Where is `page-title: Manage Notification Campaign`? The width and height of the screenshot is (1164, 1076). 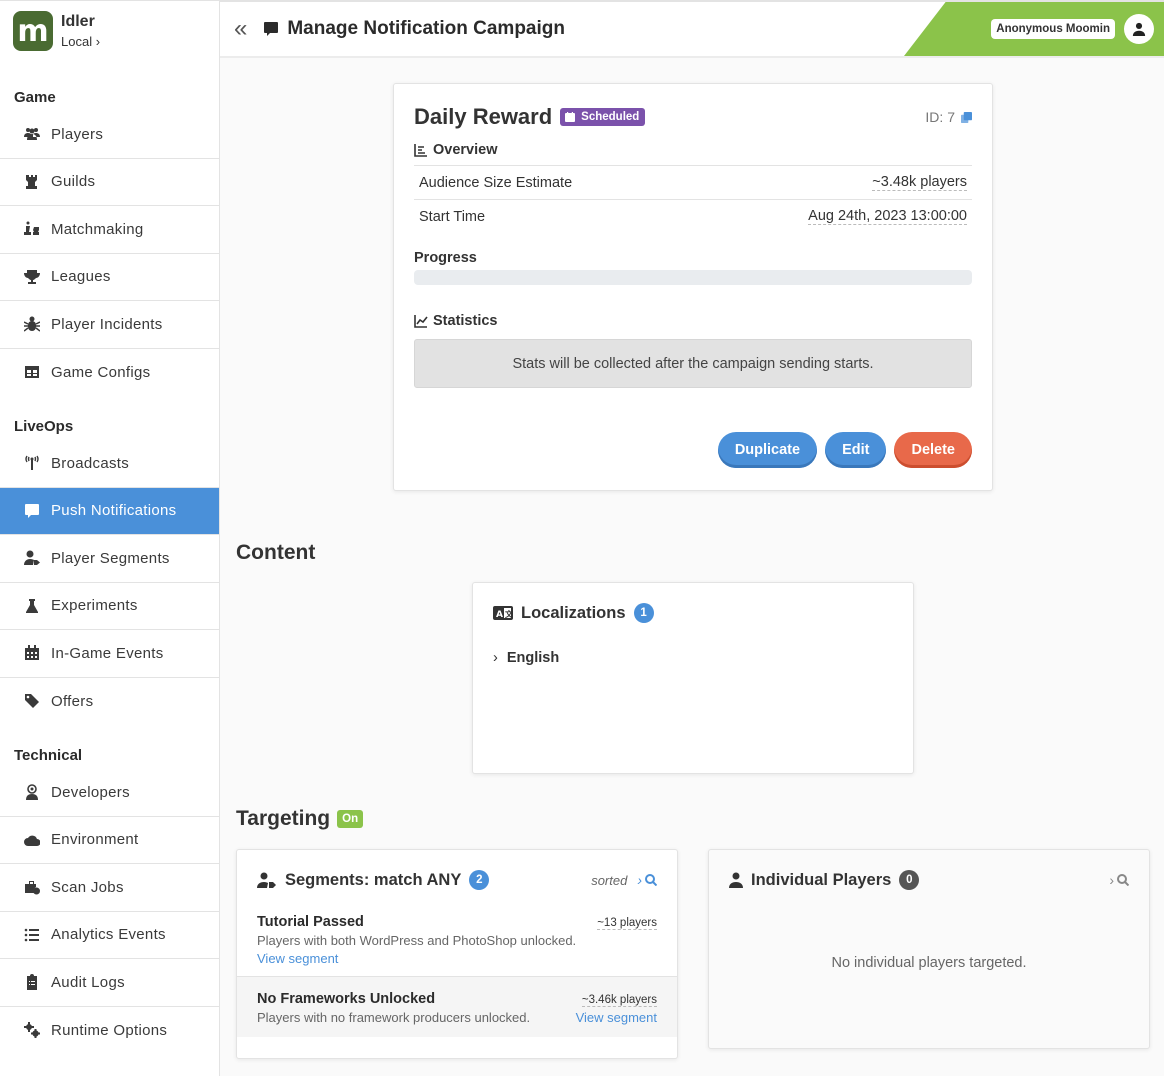 page-title: Manage Notification Campaign is located at coordinates (414, 29).